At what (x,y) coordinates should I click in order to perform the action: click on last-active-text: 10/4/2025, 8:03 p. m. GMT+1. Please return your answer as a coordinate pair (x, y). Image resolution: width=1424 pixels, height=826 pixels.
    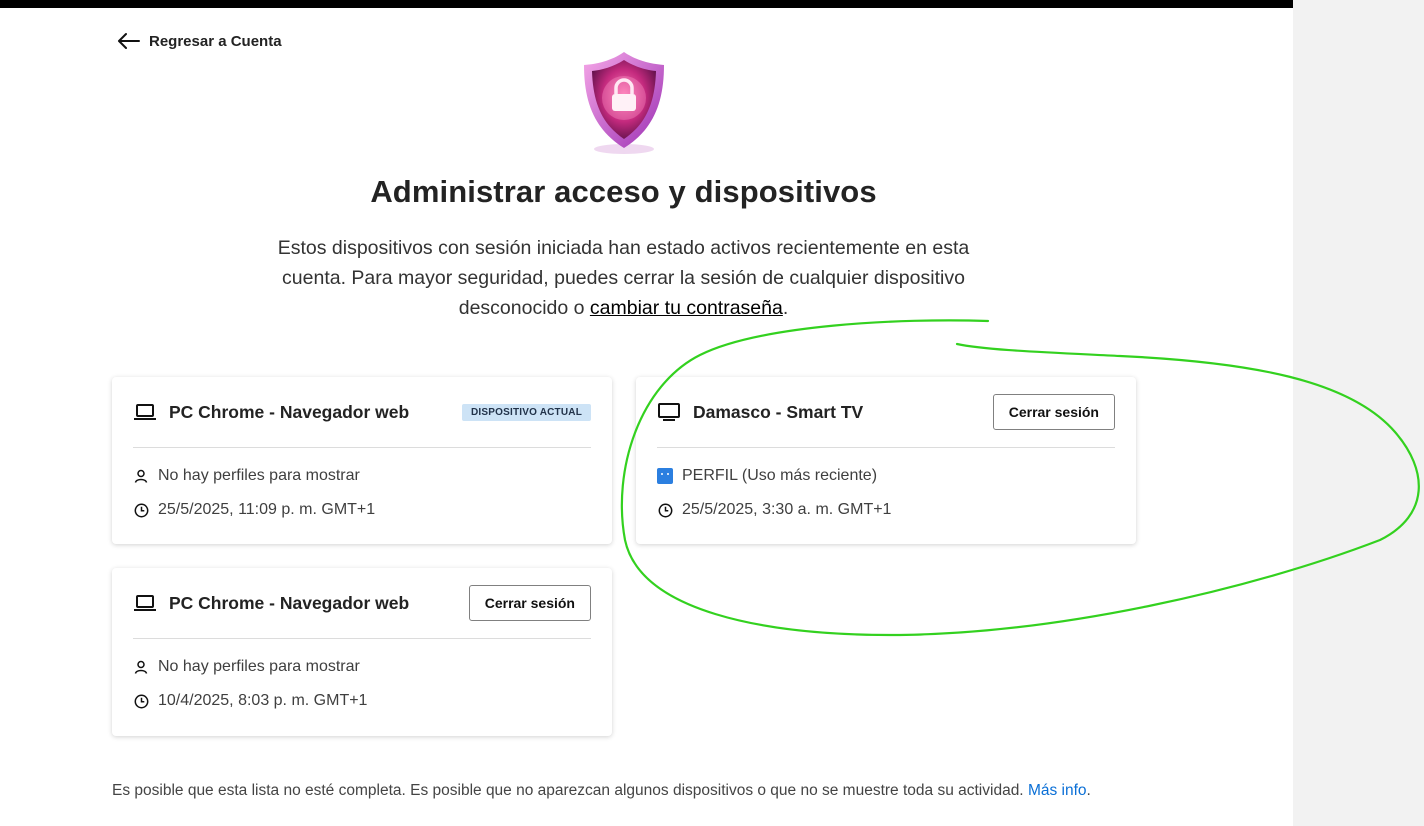
    Looking at the image, I should click on (263, 700).